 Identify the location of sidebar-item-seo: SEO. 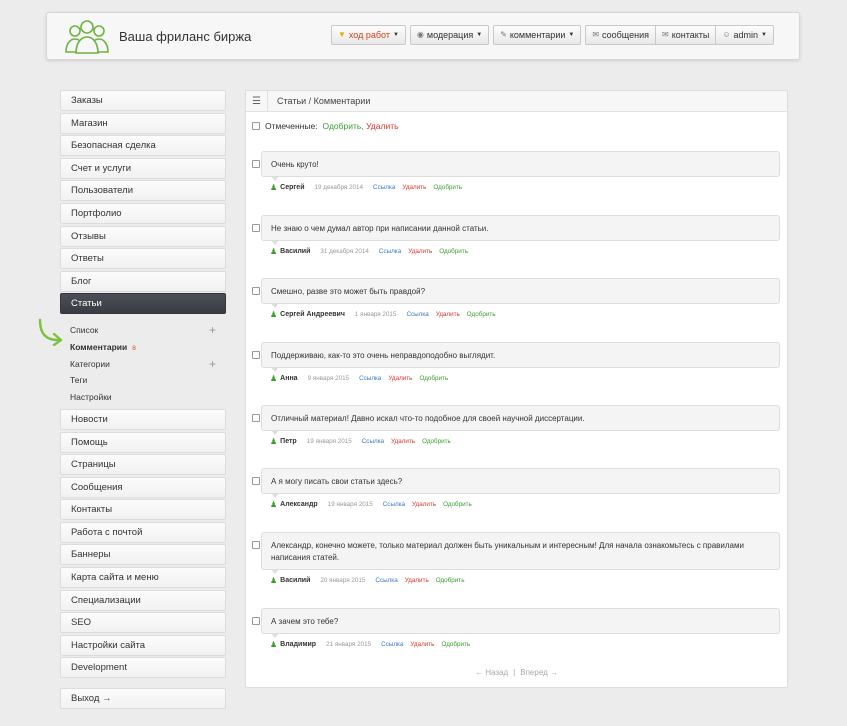
(143, 623).